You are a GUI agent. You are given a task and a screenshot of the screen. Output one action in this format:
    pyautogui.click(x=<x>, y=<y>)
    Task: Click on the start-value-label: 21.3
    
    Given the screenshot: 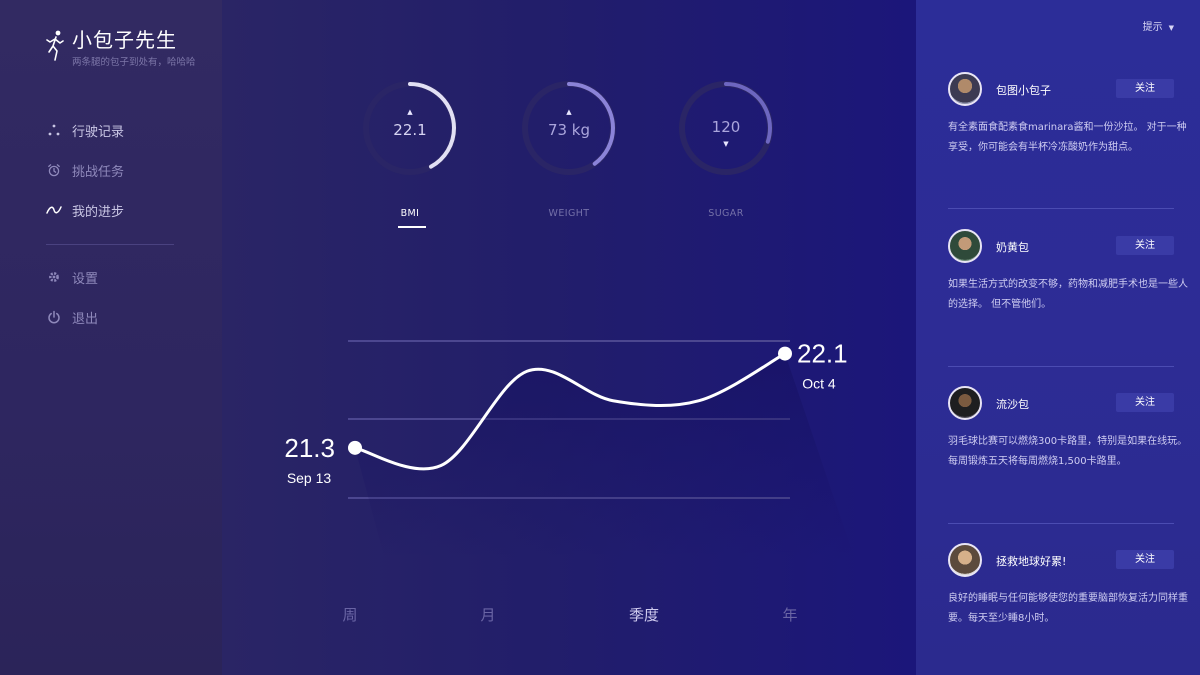 What is the action you would take?
    pyautogui.click(x=309, y=448)
    